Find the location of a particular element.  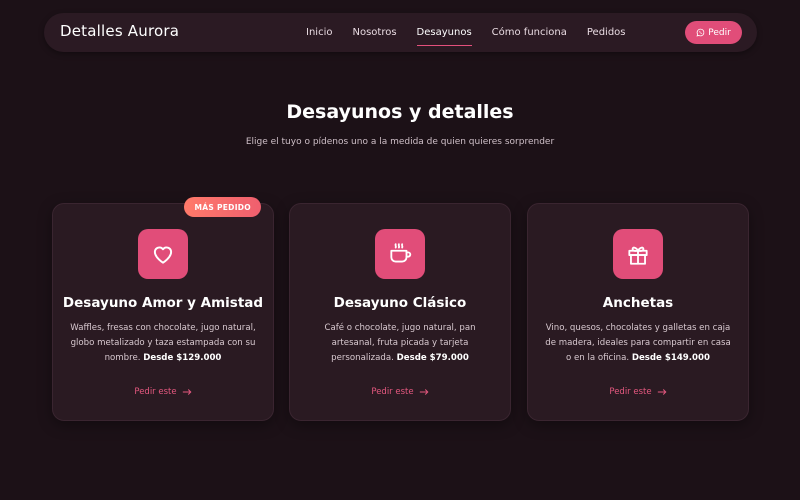

gift-icon is located at coordinates (638, 255).